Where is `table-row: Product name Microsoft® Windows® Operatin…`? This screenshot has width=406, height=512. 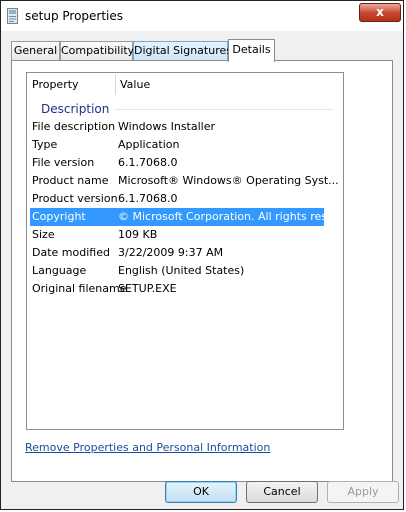 table-row: Product name Microsoft® Windows® Operatin… is located at coordinates (185, 181).